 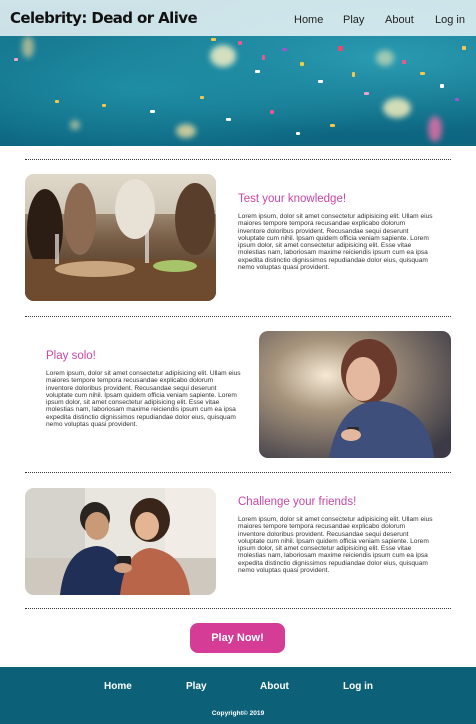 I want to click on section-title-play-solo: Play solo!, so click(x=71, y=356).